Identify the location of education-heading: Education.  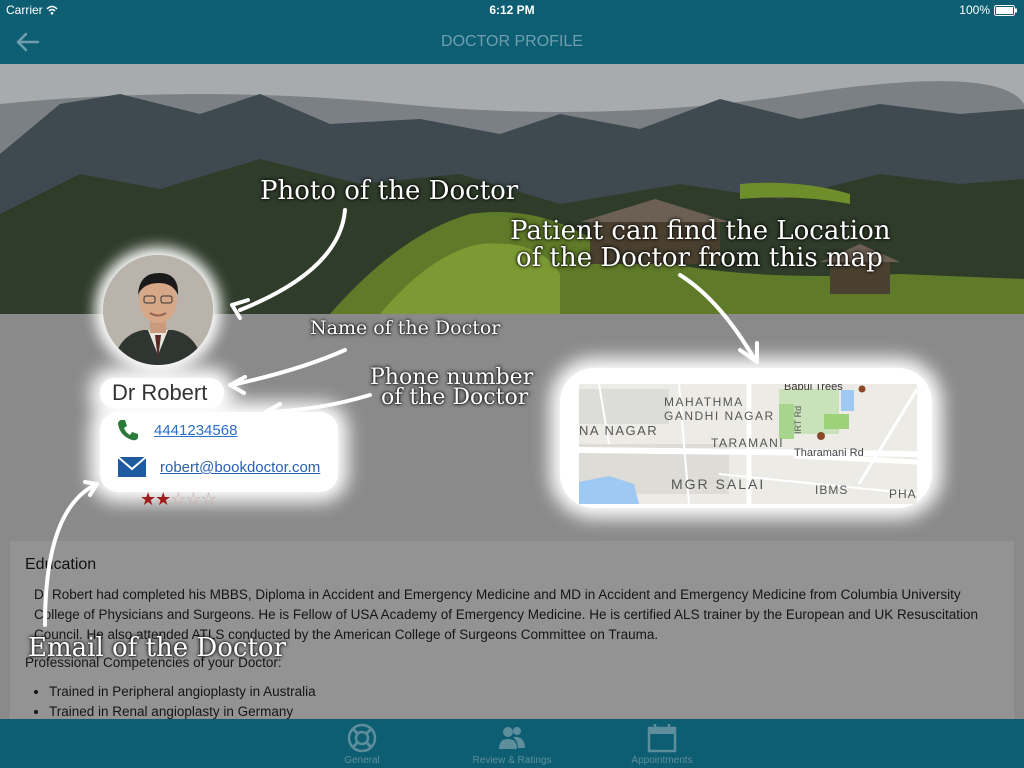
(61, 564).